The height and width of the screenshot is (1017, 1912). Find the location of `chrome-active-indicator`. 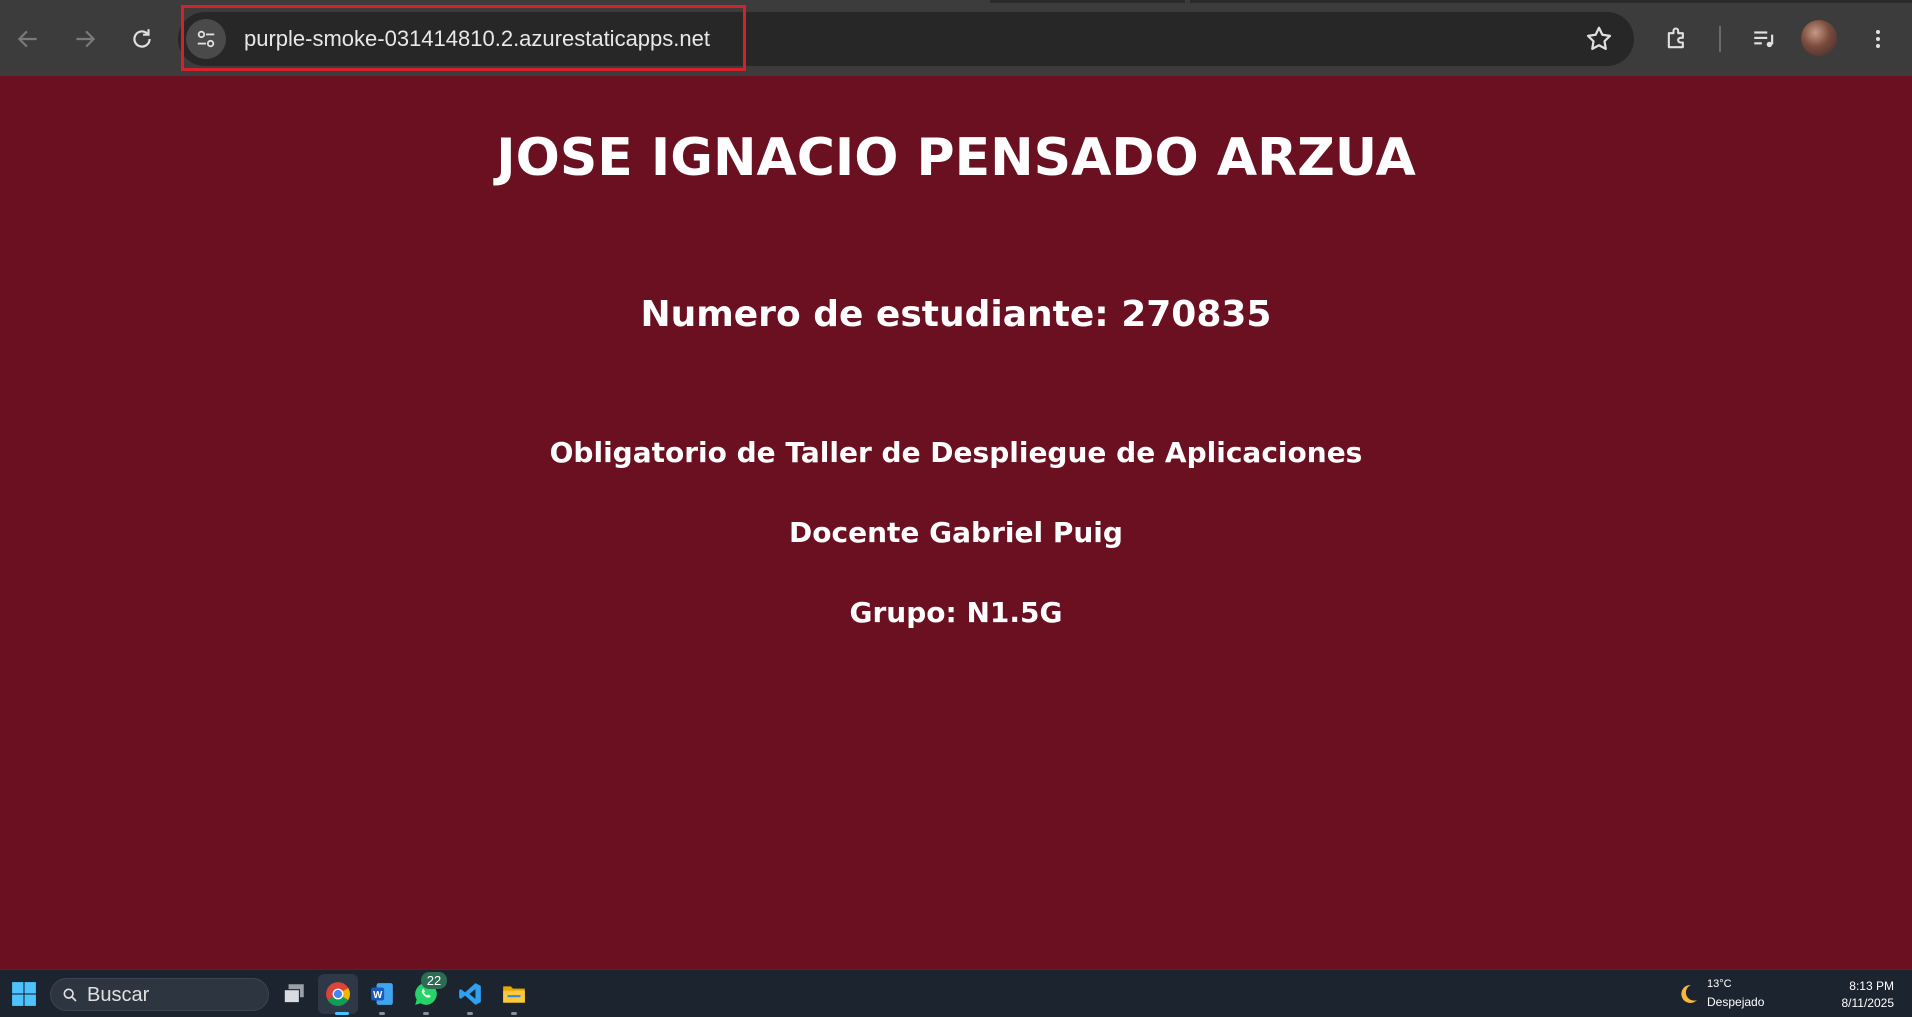

chrome-active-indicator is located at coordinates (342, 1013).